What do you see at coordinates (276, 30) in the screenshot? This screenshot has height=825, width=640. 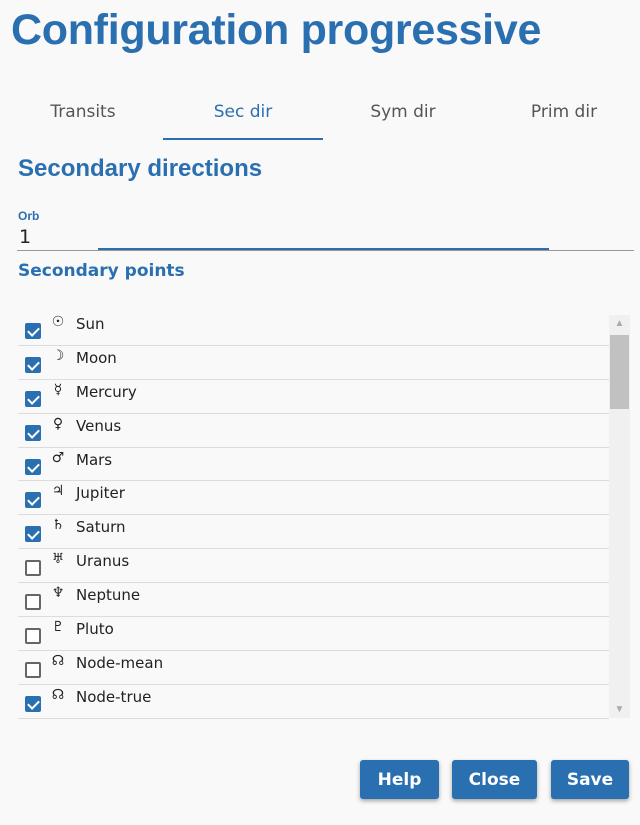 I see `page-title: Configuration progressive` at bounding box center [276, 30].